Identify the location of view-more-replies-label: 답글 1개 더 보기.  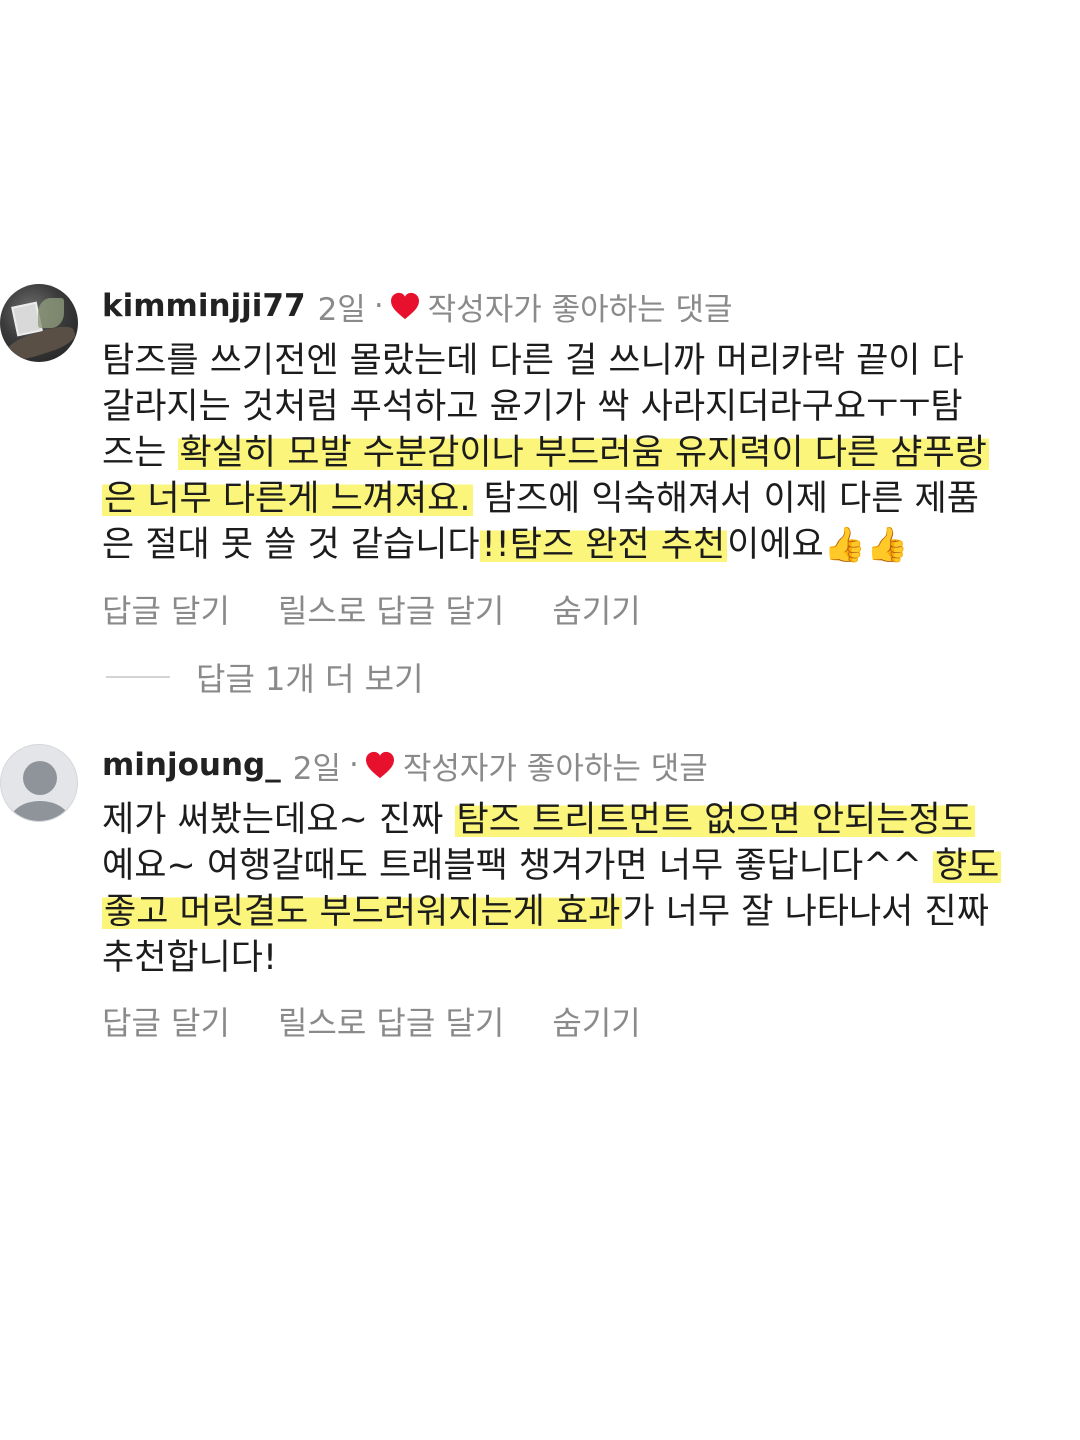
(310, 679).